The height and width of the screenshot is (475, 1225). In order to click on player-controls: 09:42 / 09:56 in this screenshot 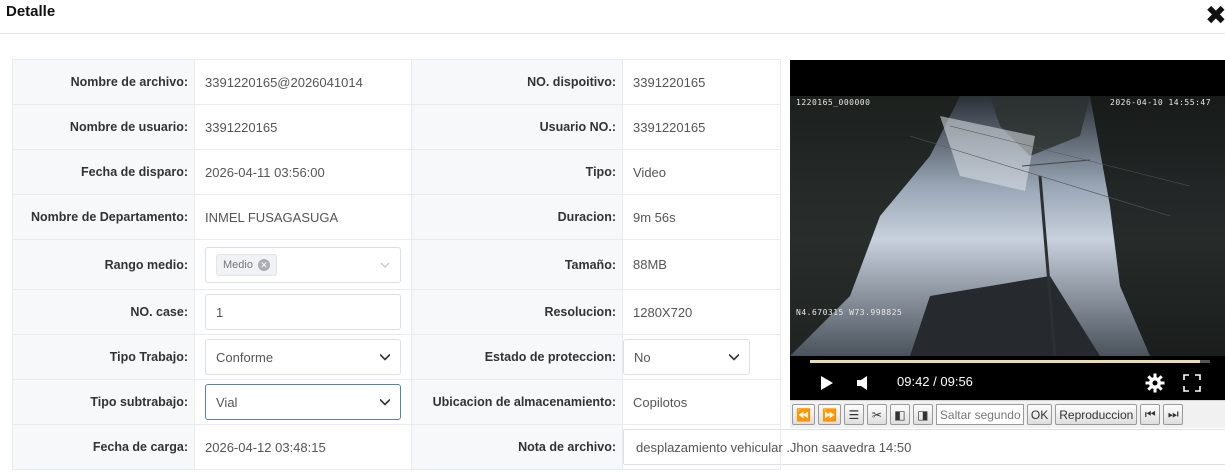, I will do `click(1007, 384)`.